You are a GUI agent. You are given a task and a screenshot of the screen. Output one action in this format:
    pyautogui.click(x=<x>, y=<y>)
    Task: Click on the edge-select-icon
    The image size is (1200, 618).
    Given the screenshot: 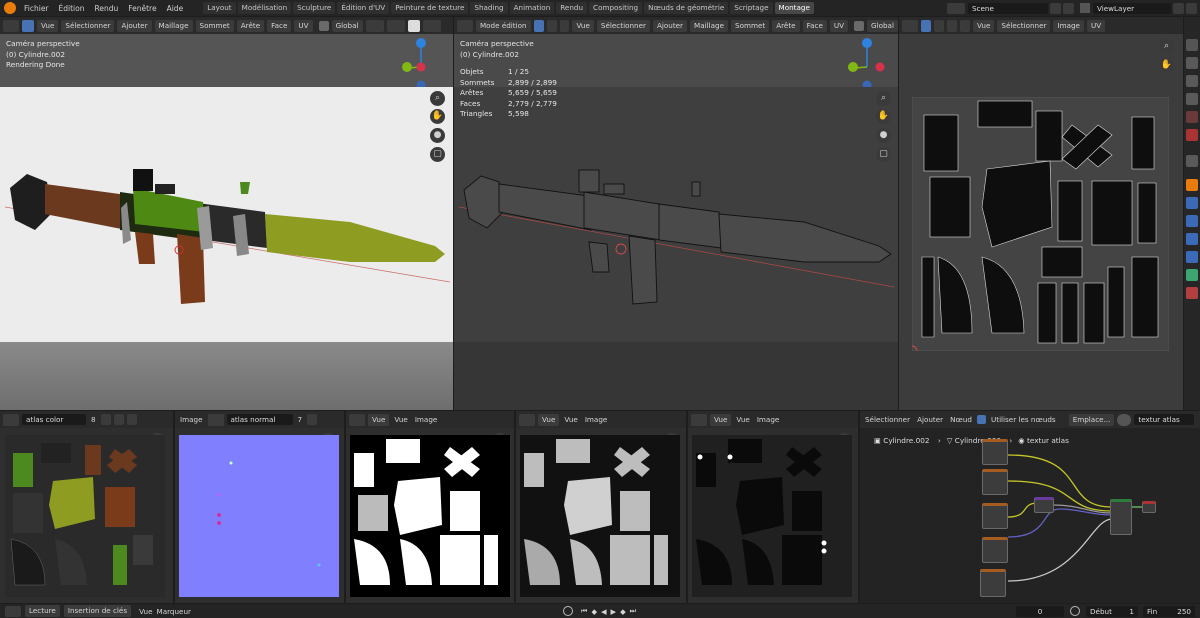 What is the action you would take?
    pyautogui.click(x=551, y=25)
    